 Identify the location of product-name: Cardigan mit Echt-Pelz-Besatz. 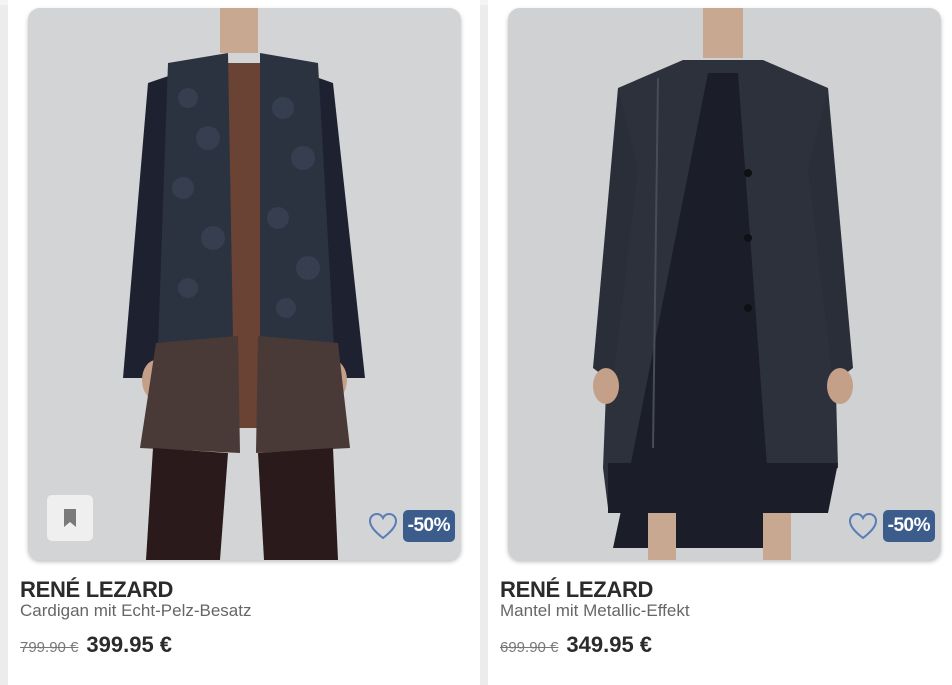
(135, 611).